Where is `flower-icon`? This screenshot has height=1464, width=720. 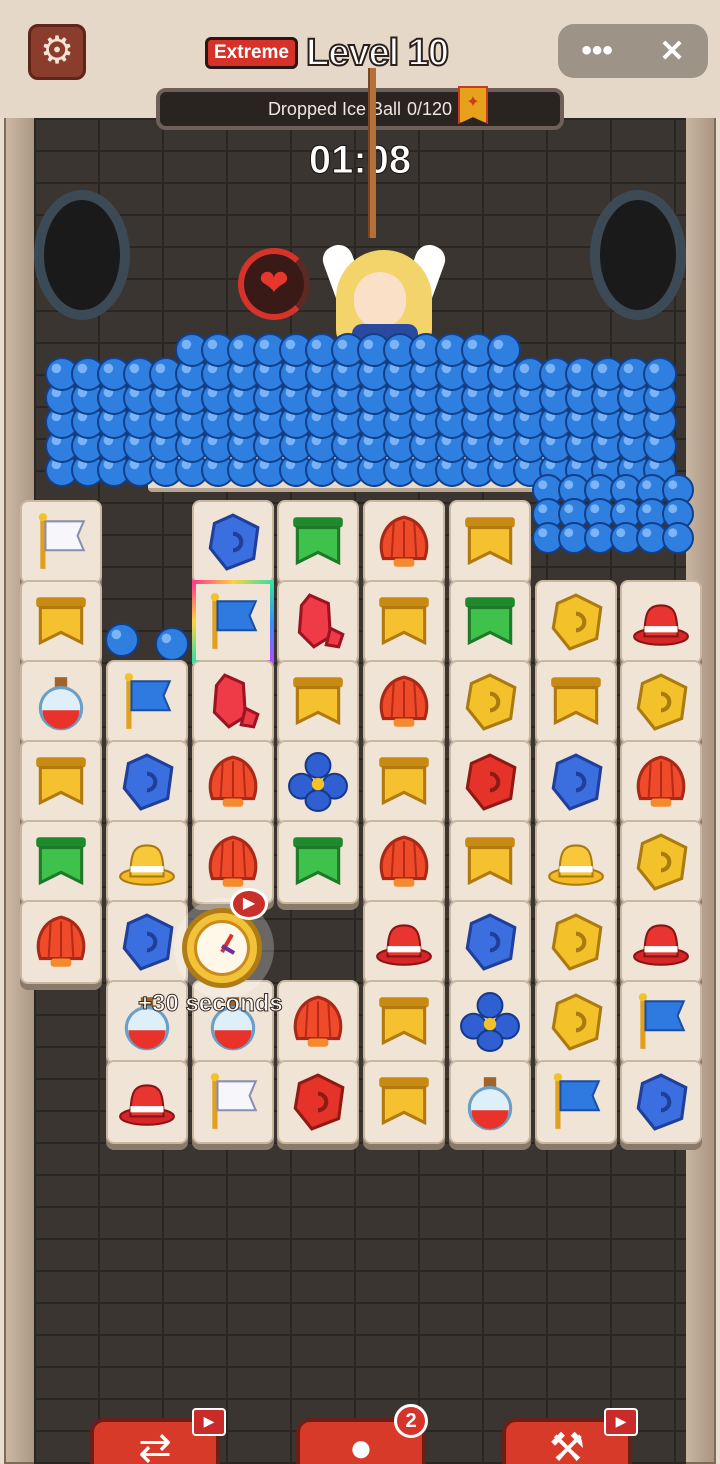 flower-icon is located at coordinates (318, 782).